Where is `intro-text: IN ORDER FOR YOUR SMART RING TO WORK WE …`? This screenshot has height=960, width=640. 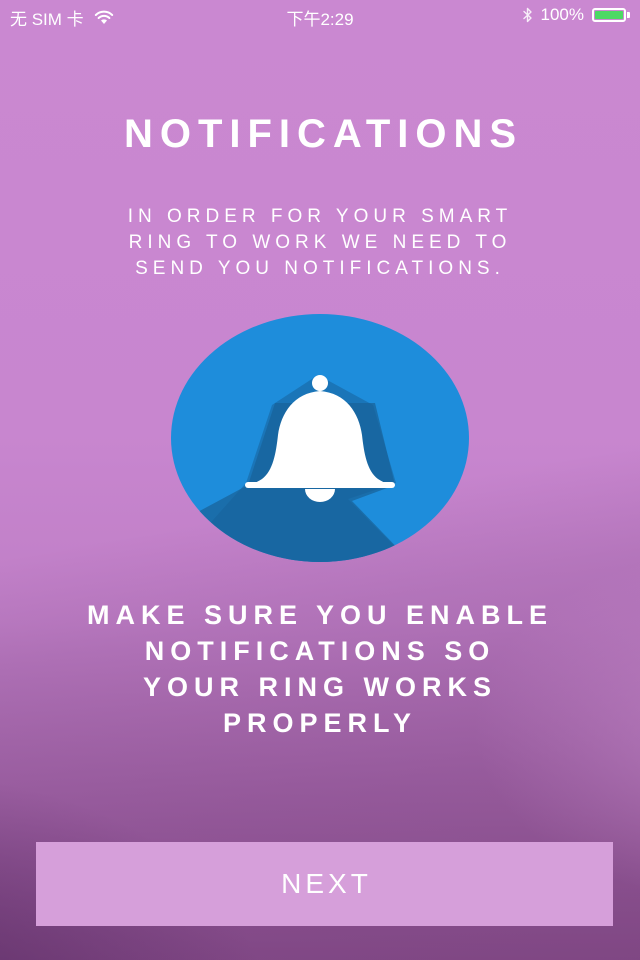 intro-text: IN ORDER FOR YOUR SMART RING TO WORK WE … is located at coordinates (320, 243).